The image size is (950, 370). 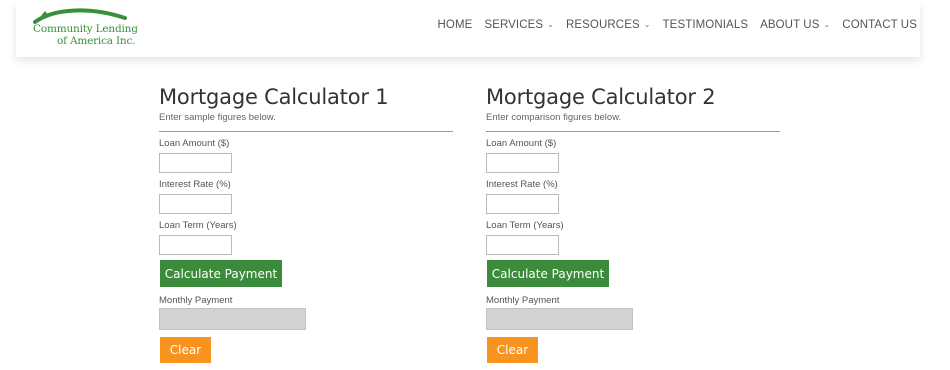 I want to click on nav-item-label: ABOUT US, so click(x=790, y=25).